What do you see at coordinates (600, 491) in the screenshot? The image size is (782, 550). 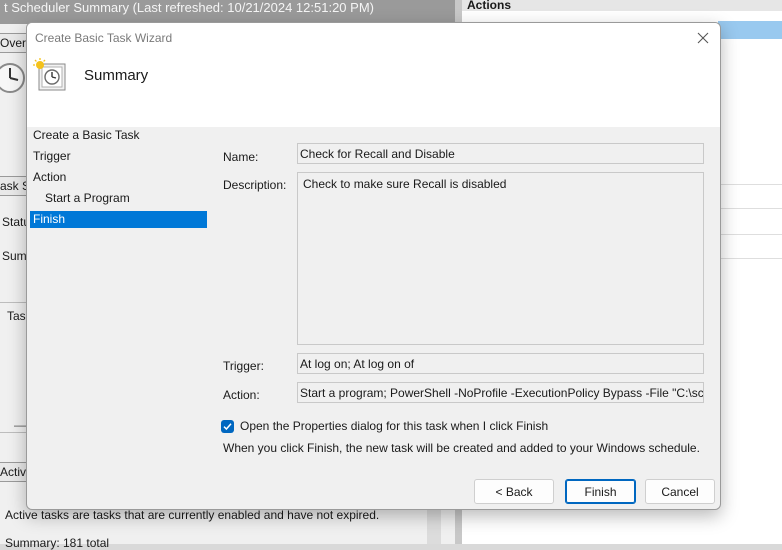 I see `finish-button: Finish` at bounding box center [600, 491].